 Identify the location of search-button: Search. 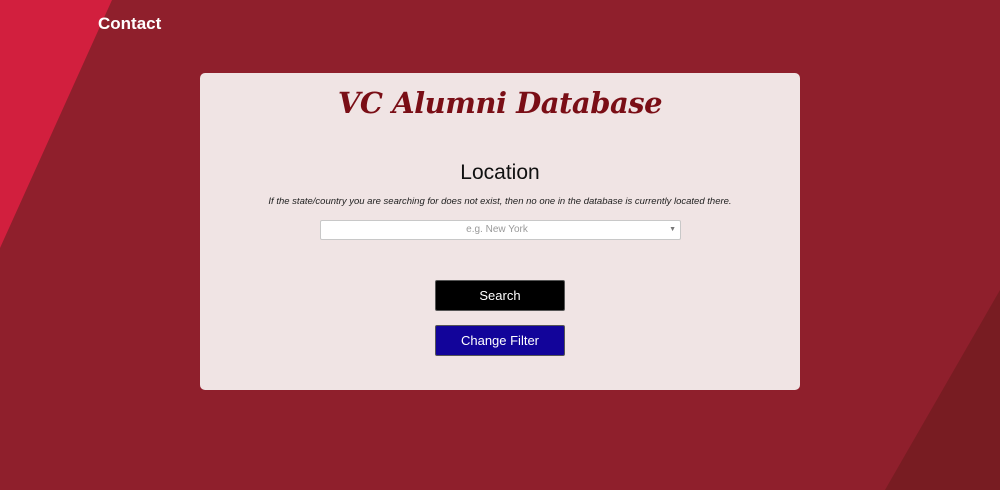
(500, 295).